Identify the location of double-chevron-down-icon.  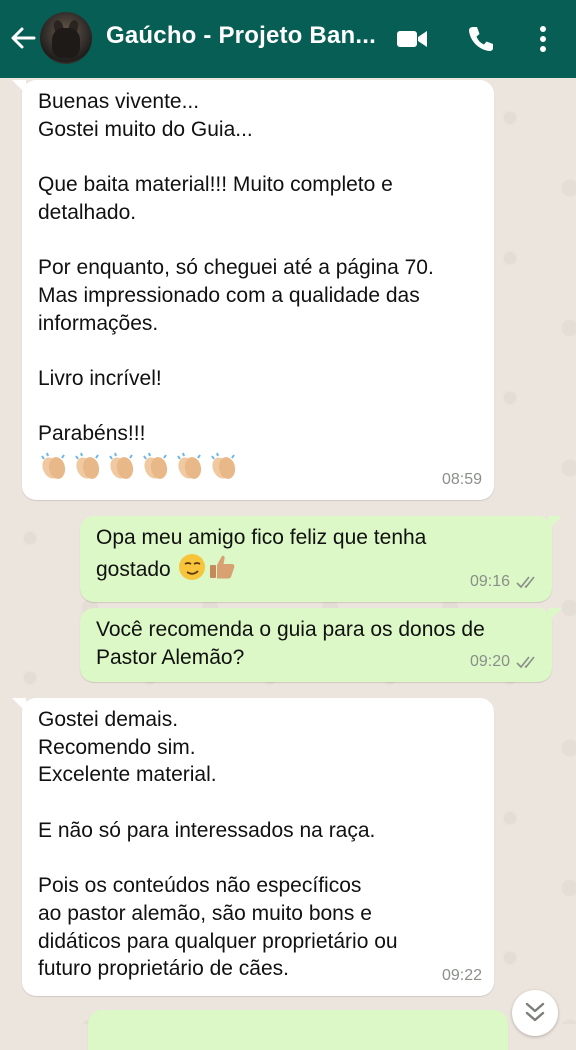
(535, 1012).